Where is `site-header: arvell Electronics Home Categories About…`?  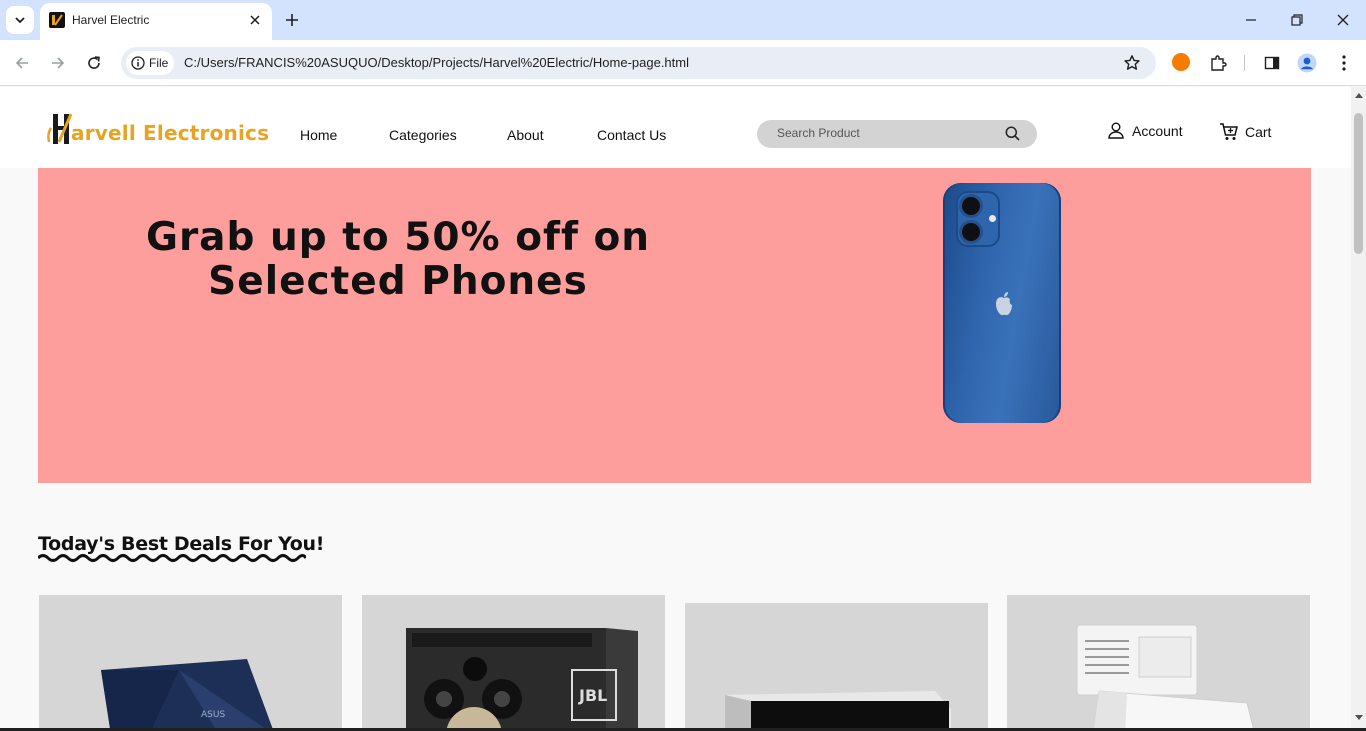
site-header: arvell Electronics Home Categories About… is located at coordinates (675, 127).